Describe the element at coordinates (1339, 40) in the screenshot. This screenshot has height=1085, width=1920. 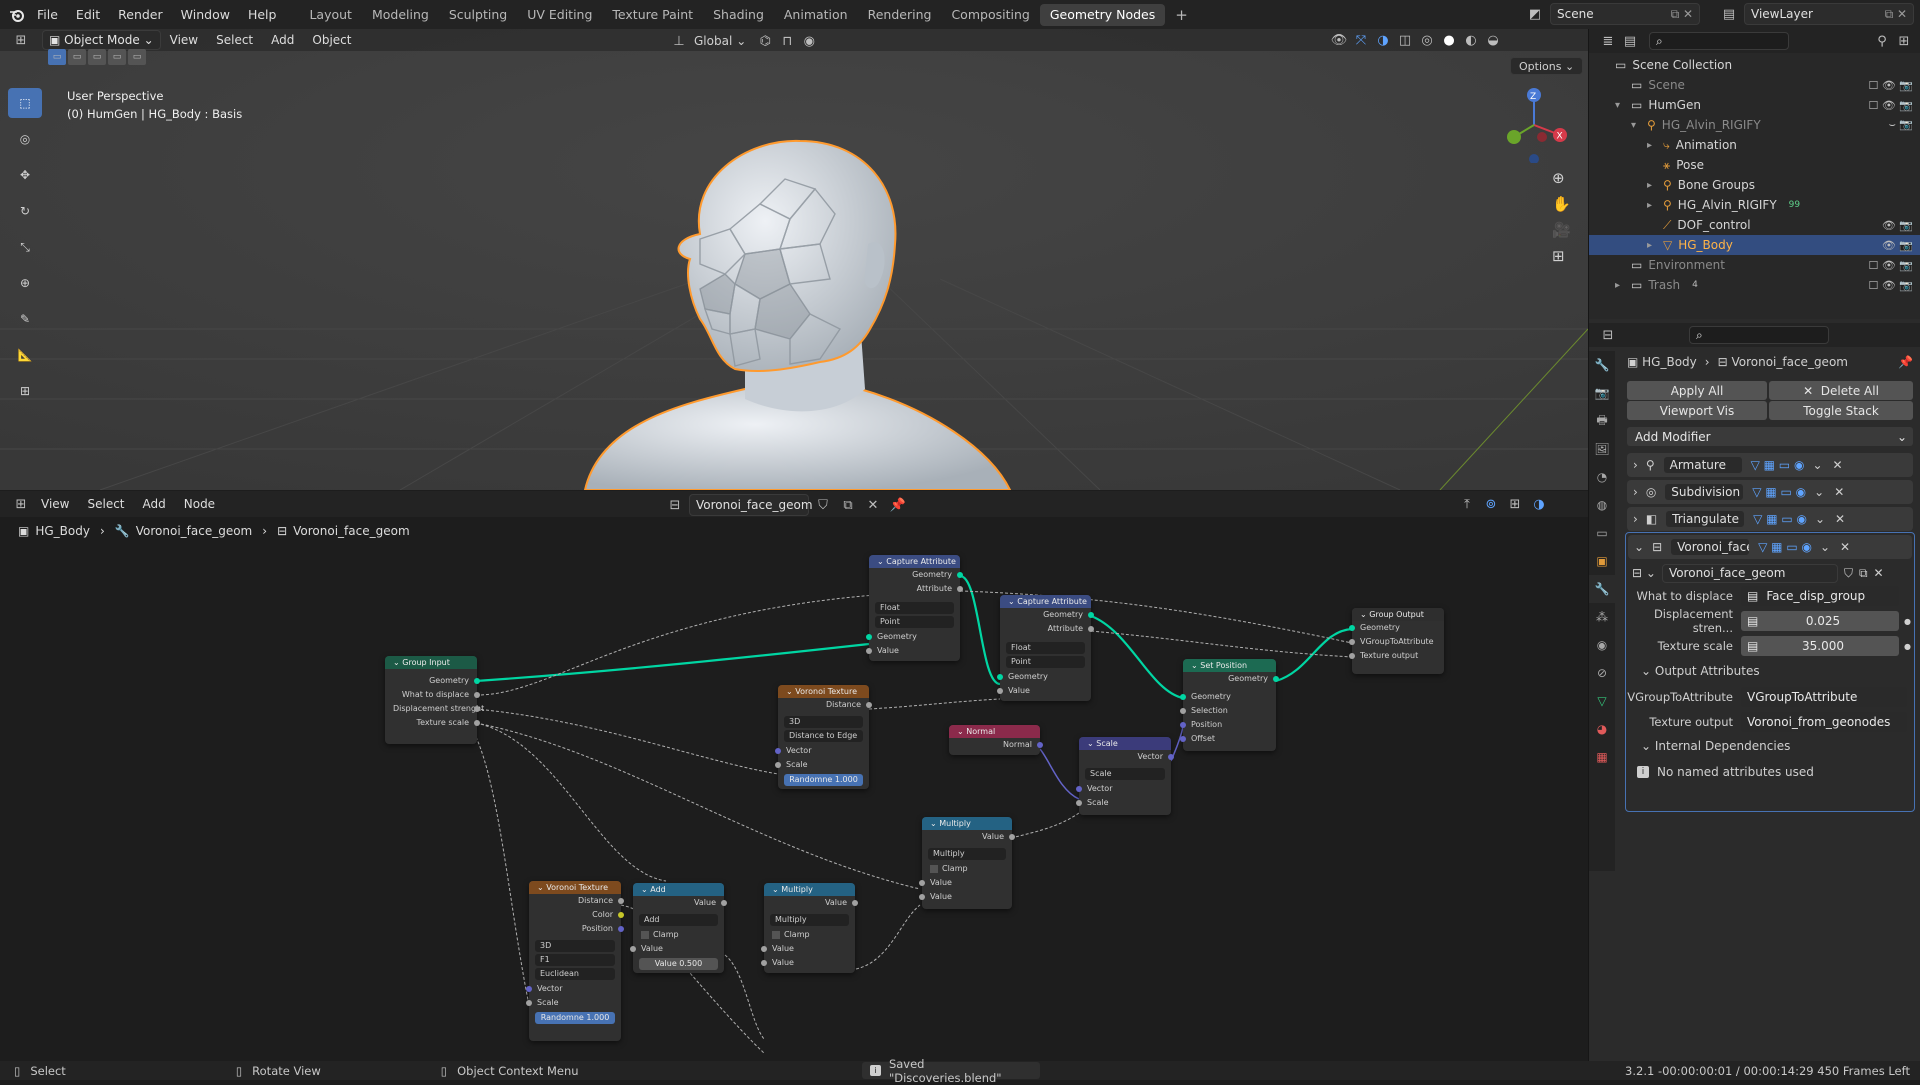
I see `visibility-icon: 👁` at that location.